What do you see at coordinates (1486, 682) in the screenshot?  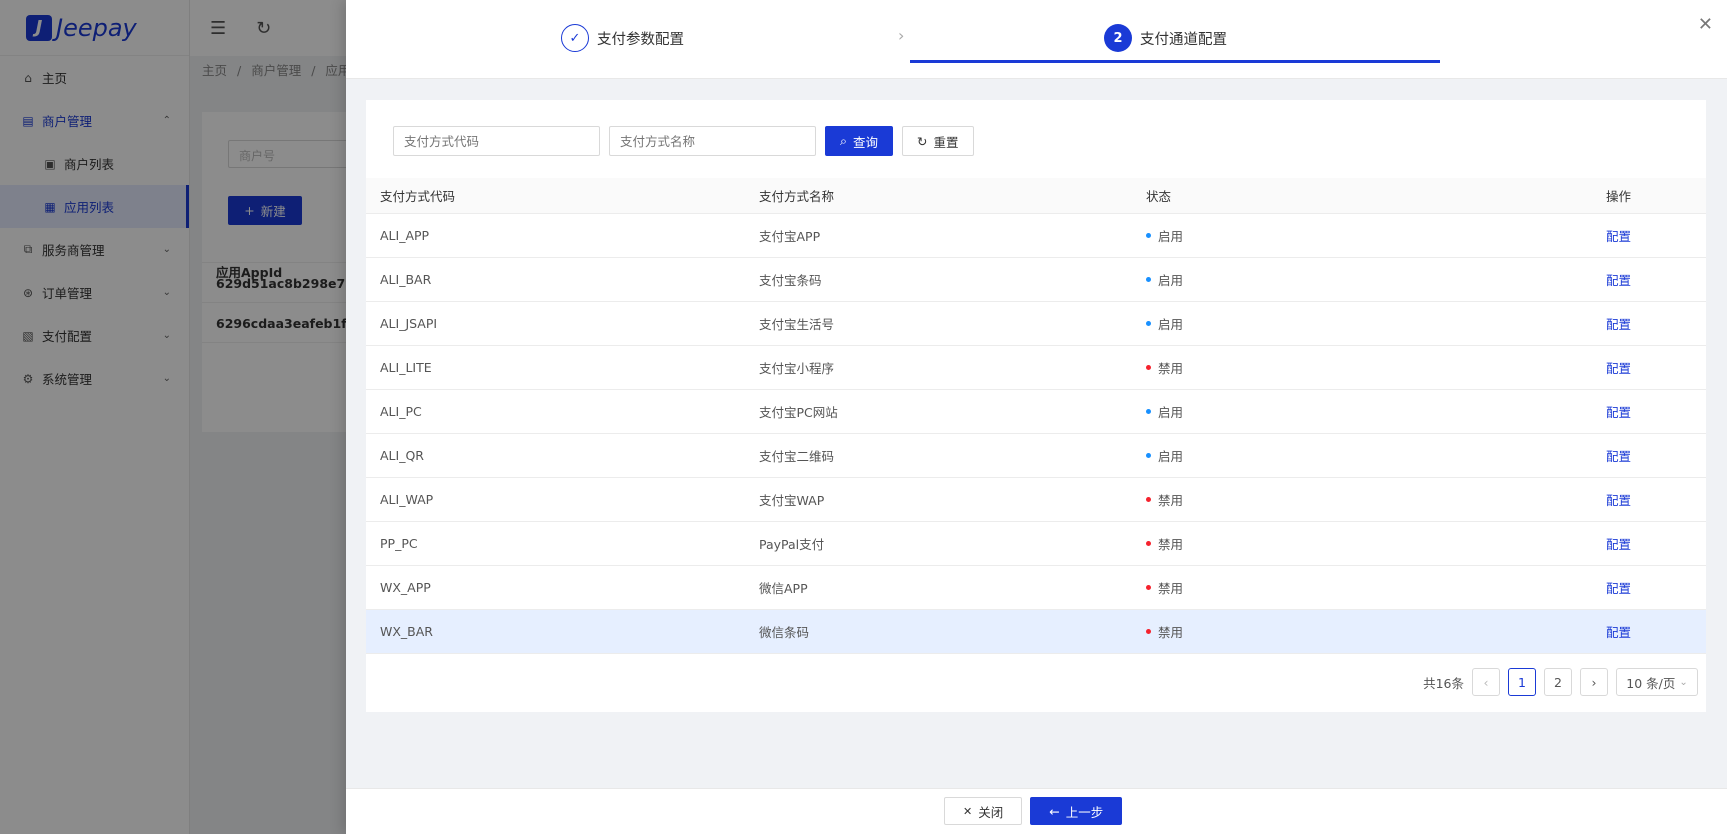 I see `prev-page-button: ‹` at bounding box center [1486, 682].